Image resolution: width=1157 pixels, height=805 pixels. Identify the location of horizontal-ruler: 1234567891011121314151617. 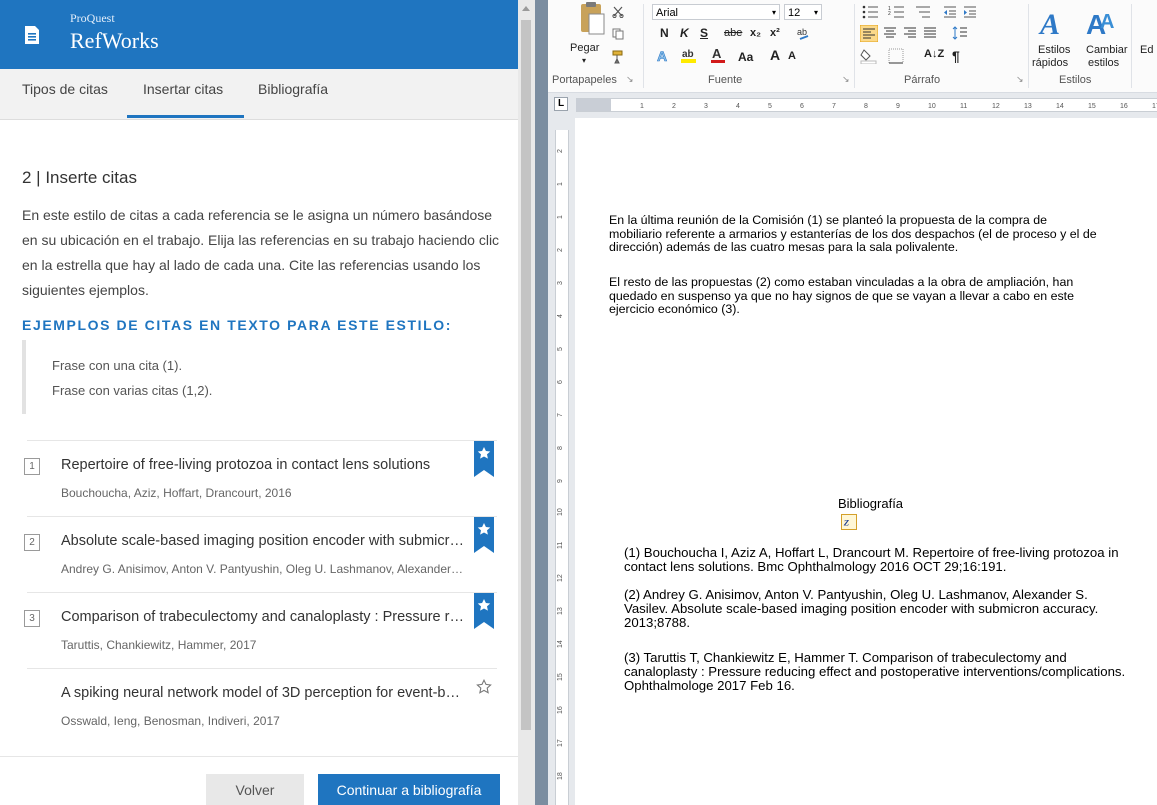
(866, 105).